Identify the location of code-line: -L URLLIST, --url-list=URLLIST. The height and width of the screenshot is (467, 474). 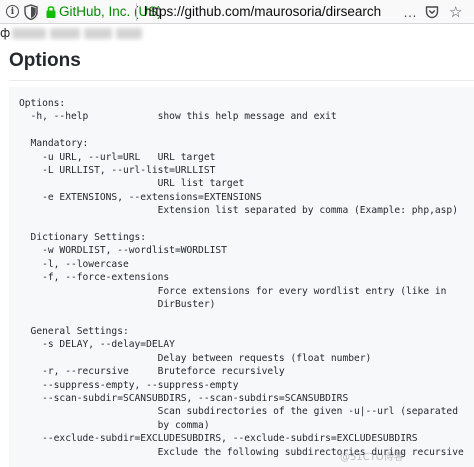
(117, 171).